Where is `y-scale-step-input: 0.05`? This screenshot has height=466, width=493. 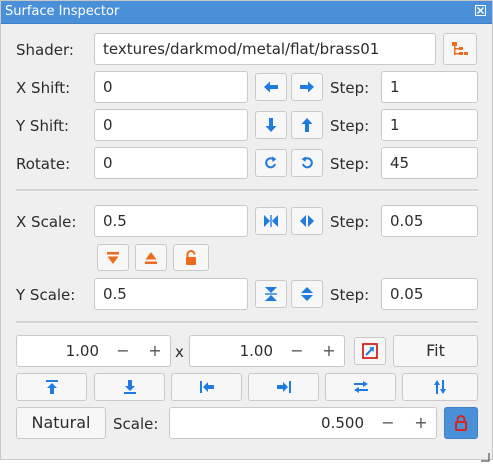 y-scale-step-input: 0.05 is located at coordinates (429, 294).